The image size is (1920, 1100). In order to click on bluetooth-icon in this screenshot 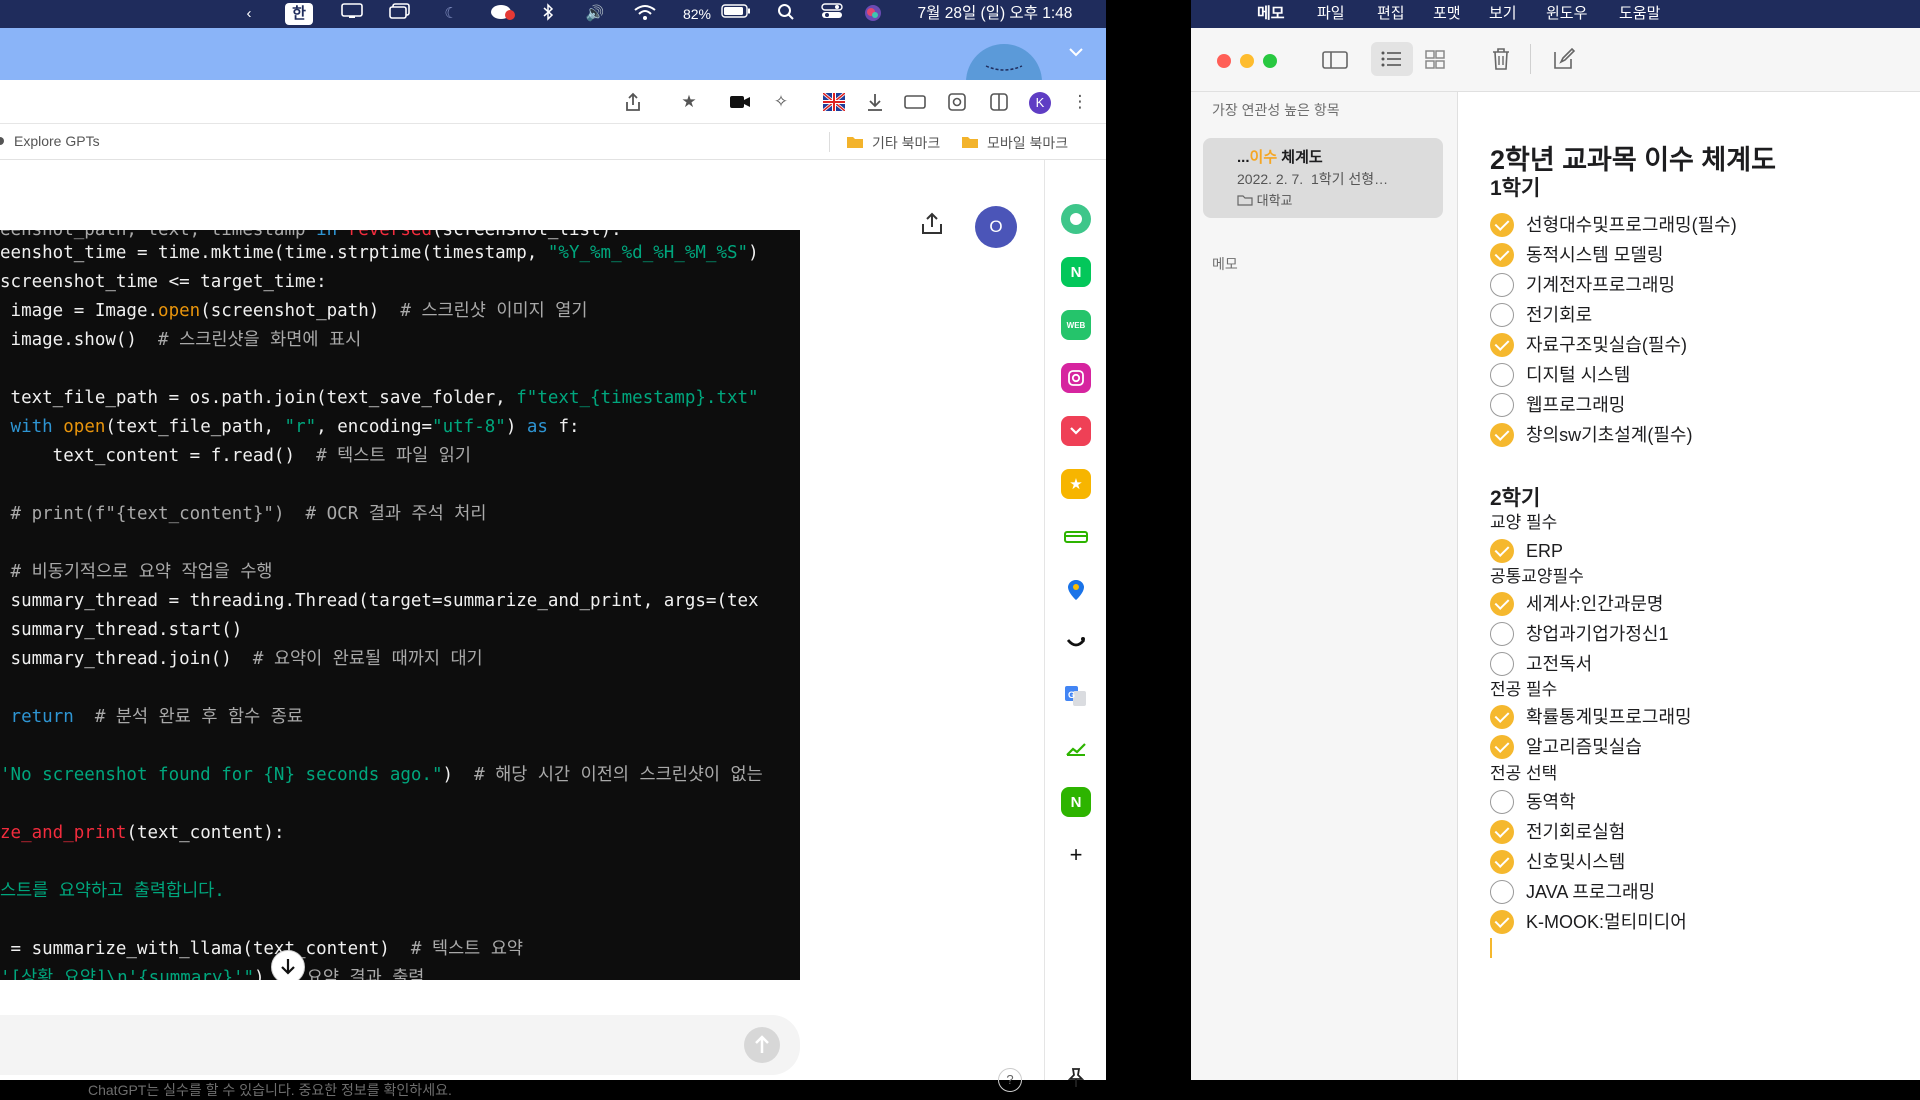, I will do `click(548, 14)`.